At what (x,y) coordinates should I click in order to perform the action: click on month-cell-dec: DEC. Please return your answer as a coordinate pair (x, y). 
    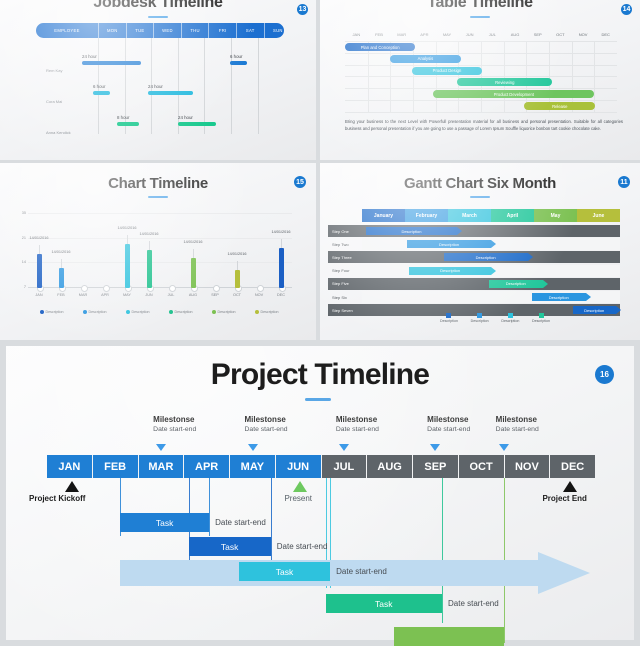
    Looking at the image, I should click on (572, 466).